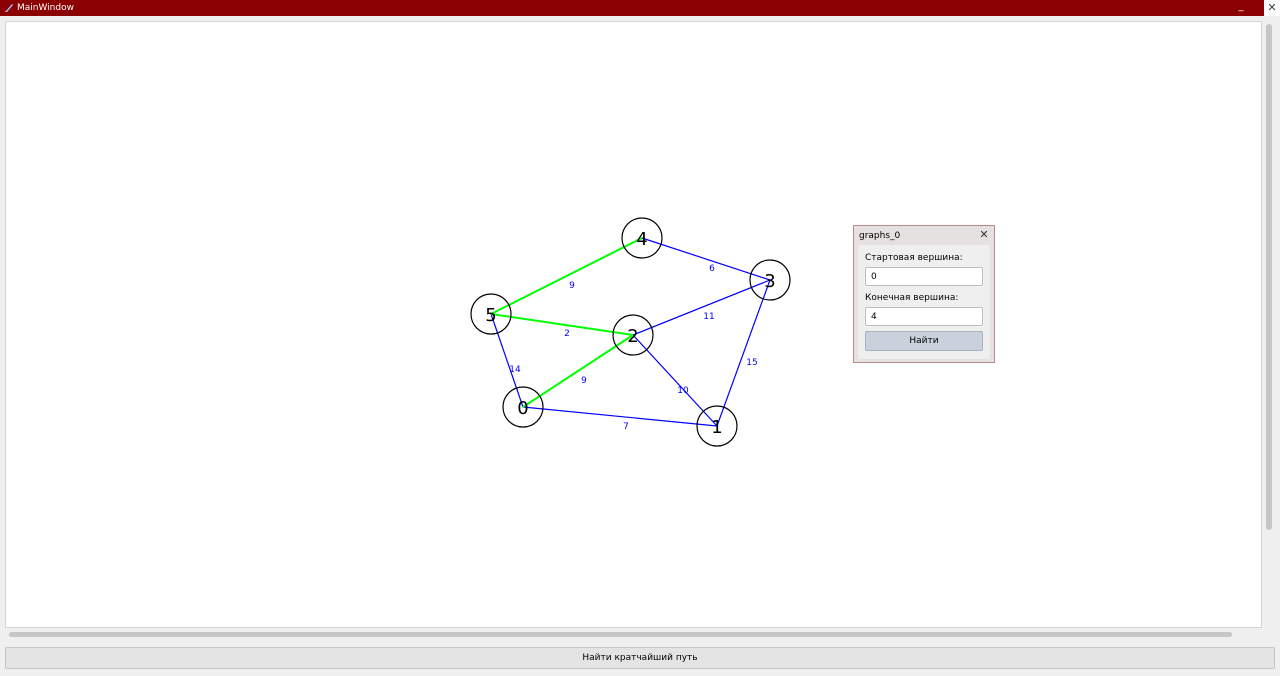 This screenshot has height=676, width=1280. I want to click on end-vertex-label: Конечная вершина:, so click(912, 298).